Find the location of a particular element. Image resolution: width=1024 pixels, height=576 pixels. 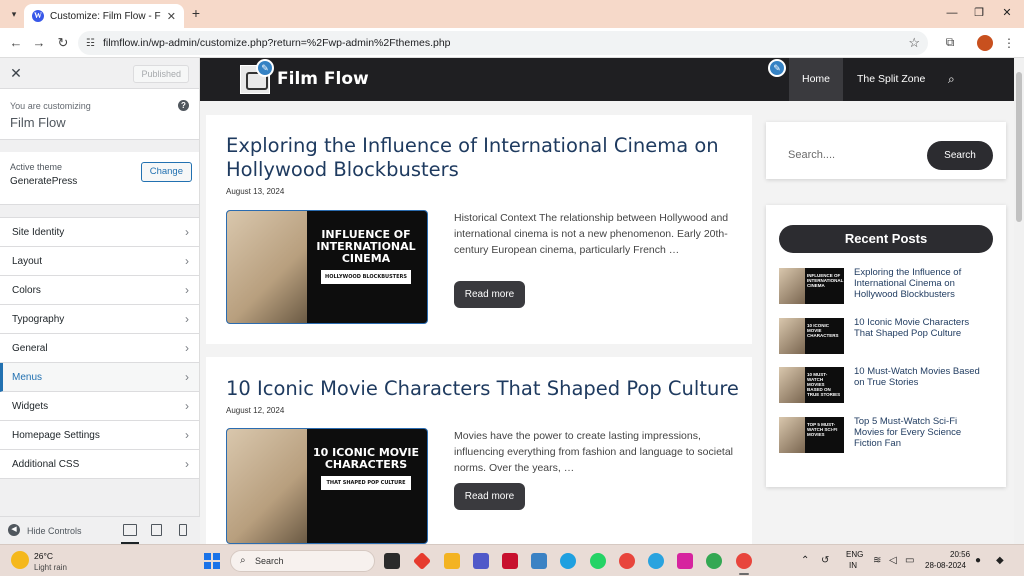

post-date: August 12, 2024 is located at coordinates (255, 410).